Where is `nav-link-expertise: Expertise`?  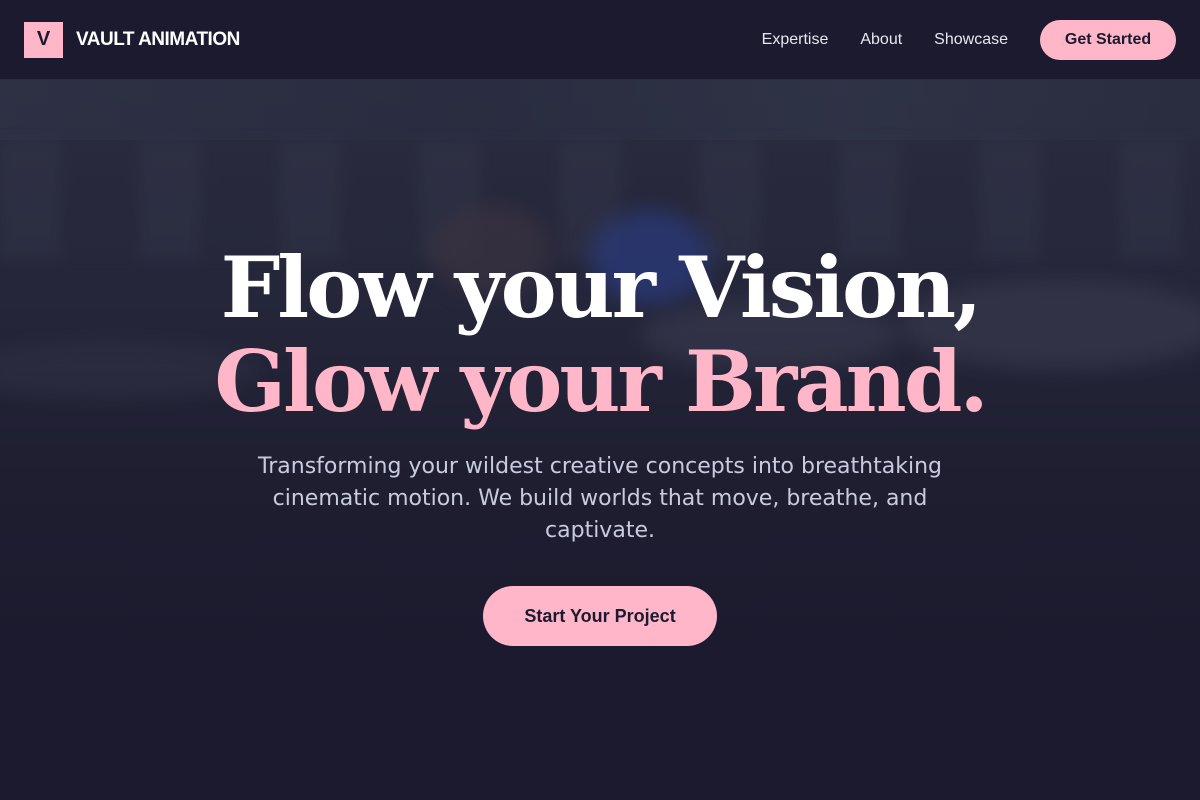 nav-link-expertise: Expertise is located at coordinates (795, 40).